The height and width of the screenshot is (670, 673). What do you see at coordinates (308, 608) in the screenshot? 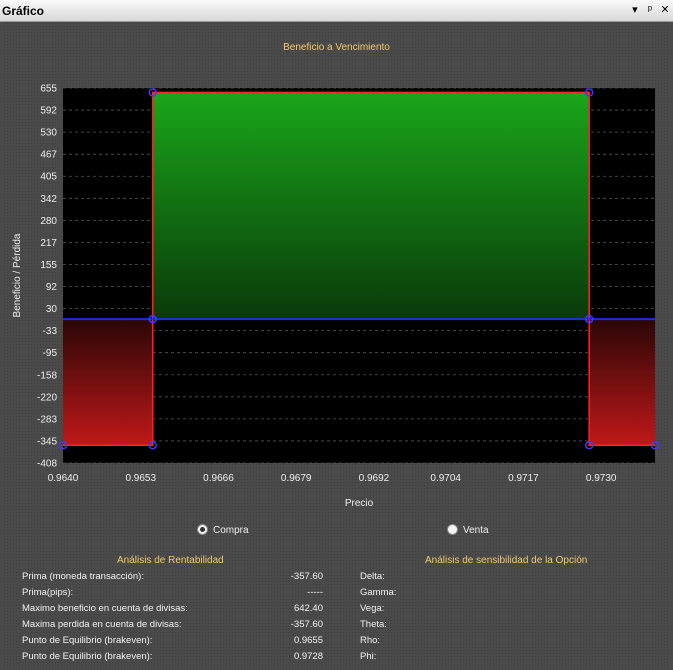
I see `rentabilidad-value: 642.40` at bounding box center [308, 608].